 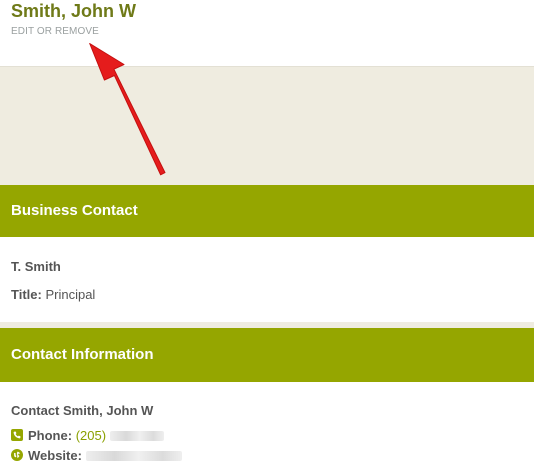 What do you see at coordinates (36, 266) in the screenshot?
I see `business-contact-name: T. Smith` at bounding box center [36, 266].